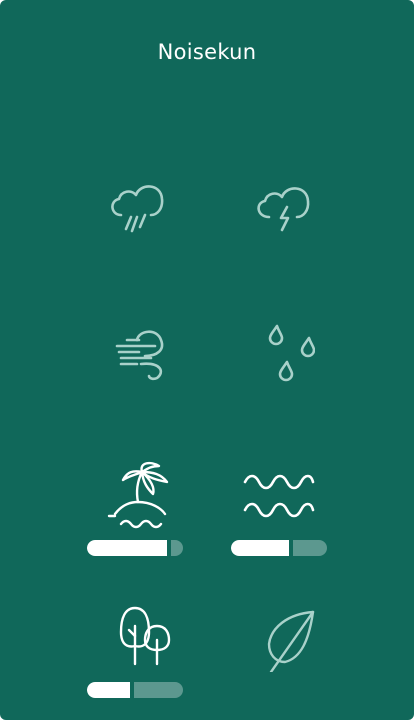  I want to click on sound-beach, so click(135, 507).